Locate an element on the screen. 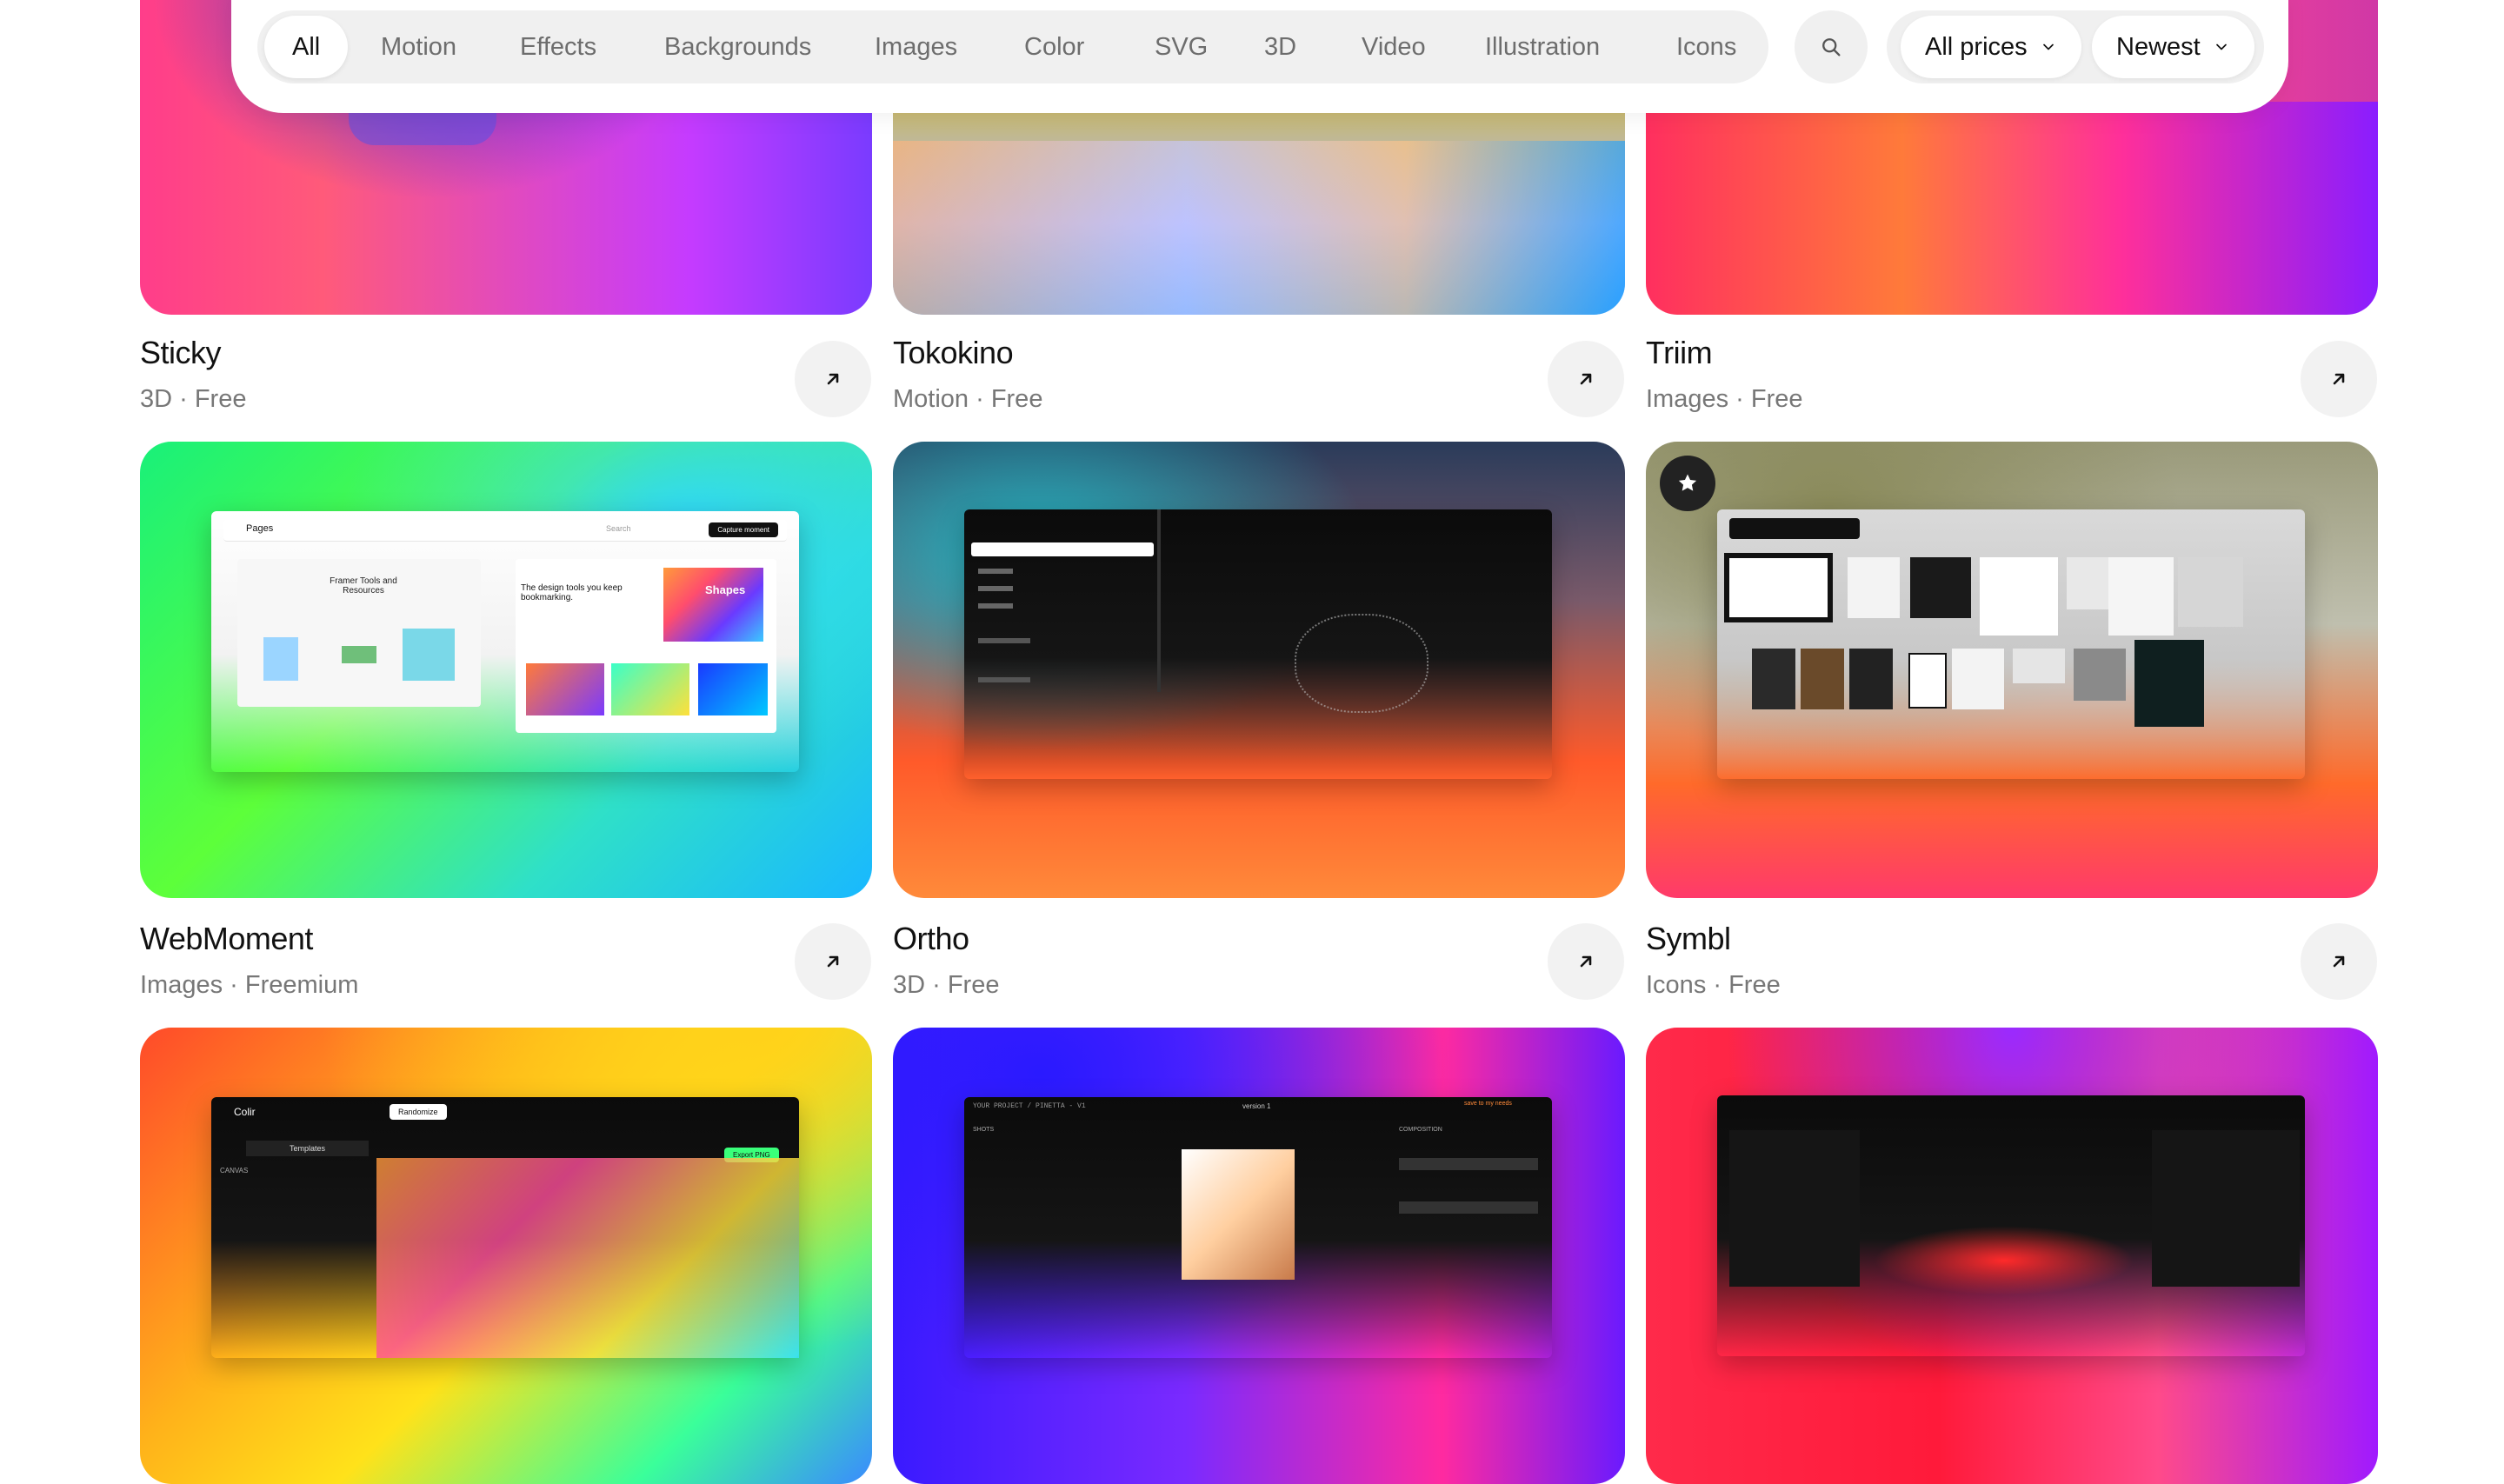 The image size is (2504, 1484). preview-heading: Framer Tools and Resources is located at coordinates (364, 586).